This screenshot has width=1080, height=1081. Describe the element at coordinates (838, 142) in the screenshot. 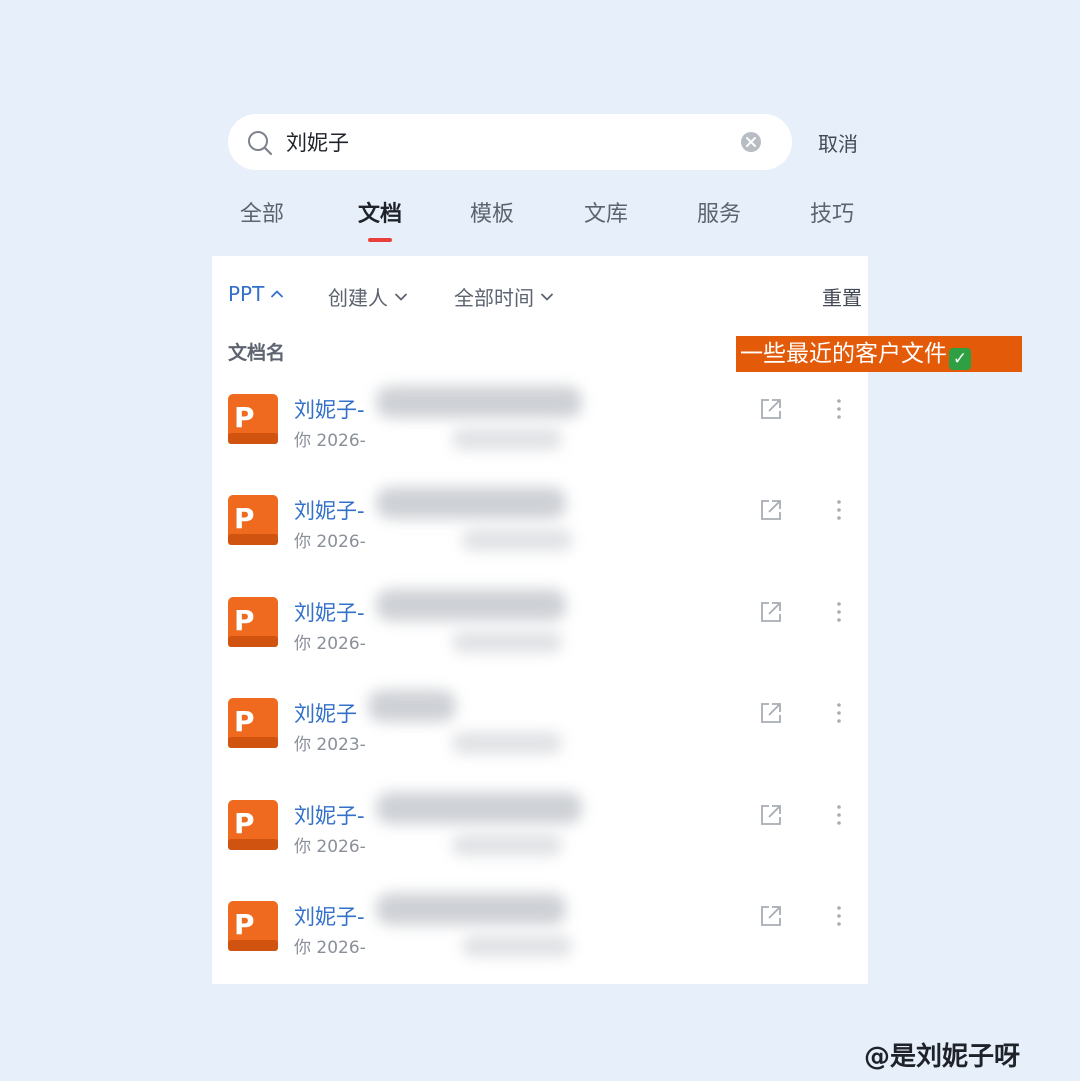

I see `cancel-button: 取消` at that location.